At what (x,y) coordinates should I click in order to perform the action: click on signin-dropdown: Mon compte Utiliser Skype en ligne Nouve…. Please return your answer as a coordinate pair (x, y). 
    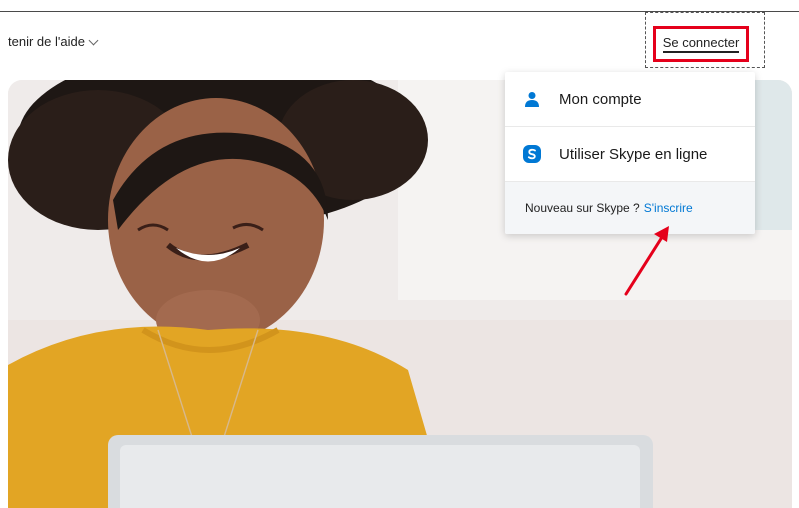
    Looking at the image, I should click on (630, 153).